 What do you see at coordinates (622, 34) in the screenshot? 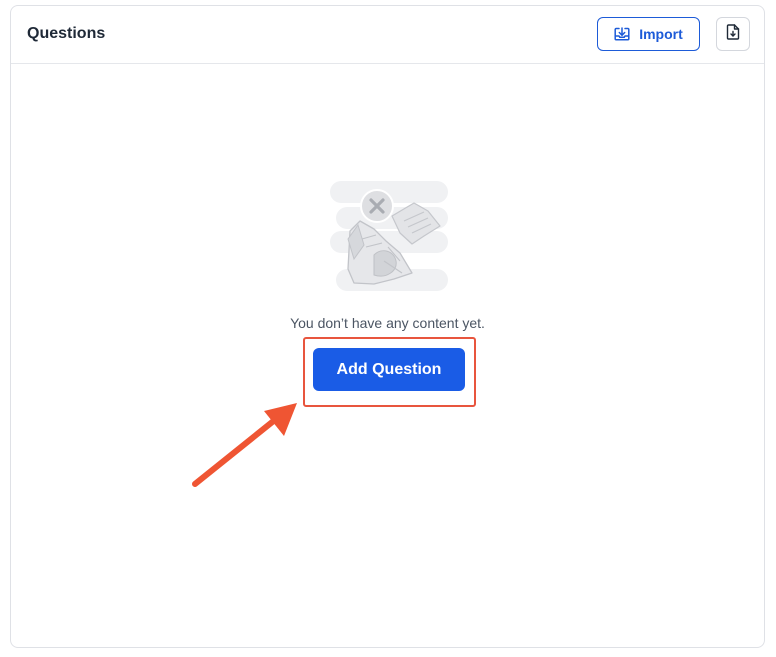
I see `download-tray-icon` at bounding box center [622, 34].